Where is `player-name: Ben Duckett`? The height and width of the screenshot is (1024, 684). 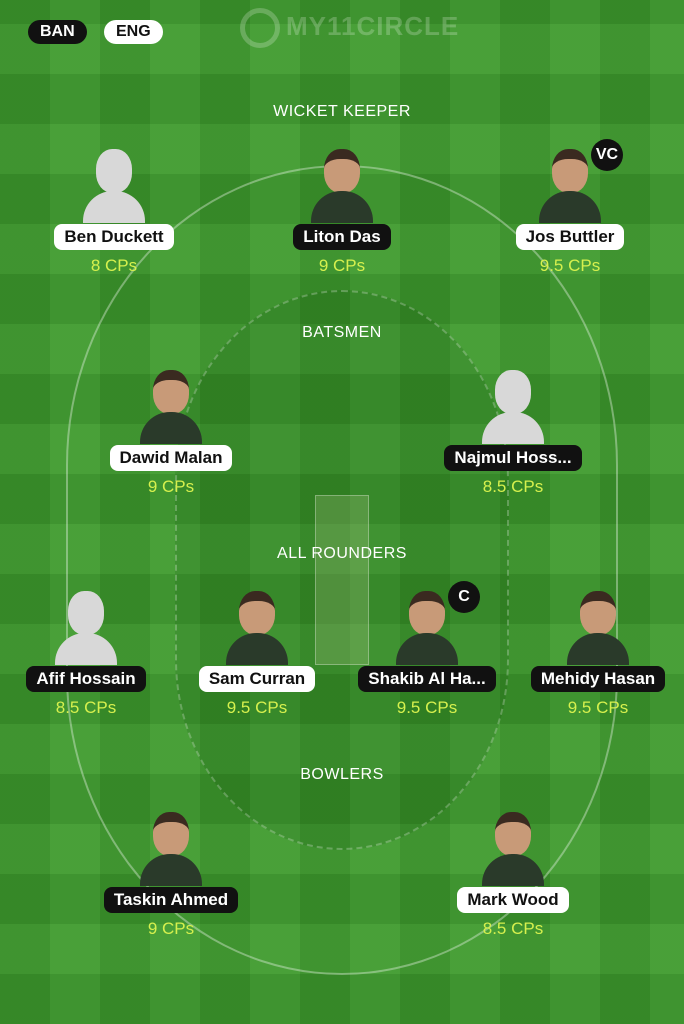 player-name: Ben Duckett is located at coordinates (114, 237).